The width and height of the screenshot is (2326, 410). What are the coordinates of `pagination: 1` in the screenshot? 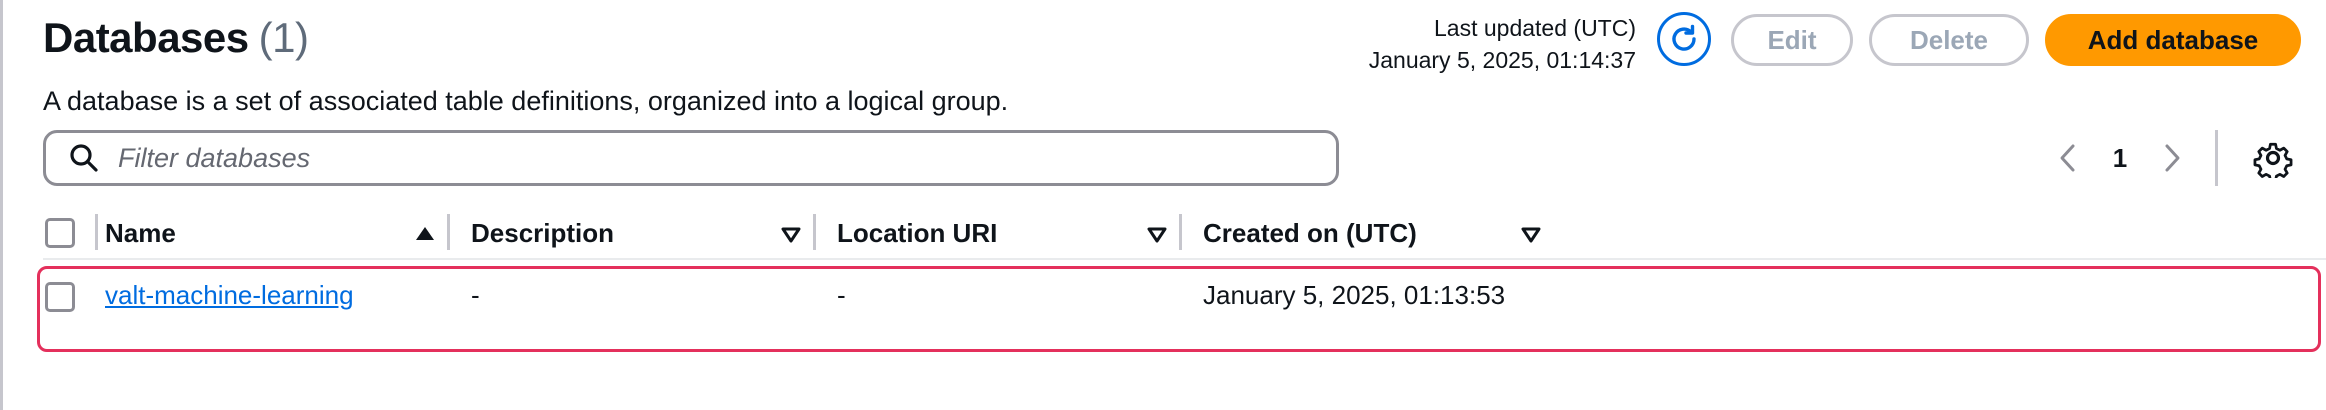 It's located at (2135, 158).